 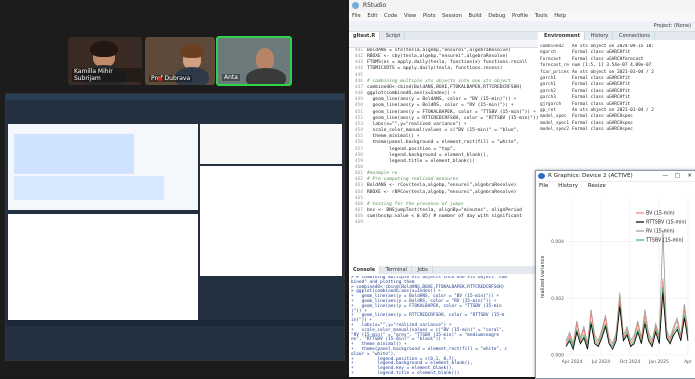 I want to click on close-icon: ✕, so click(x=689, y=176).